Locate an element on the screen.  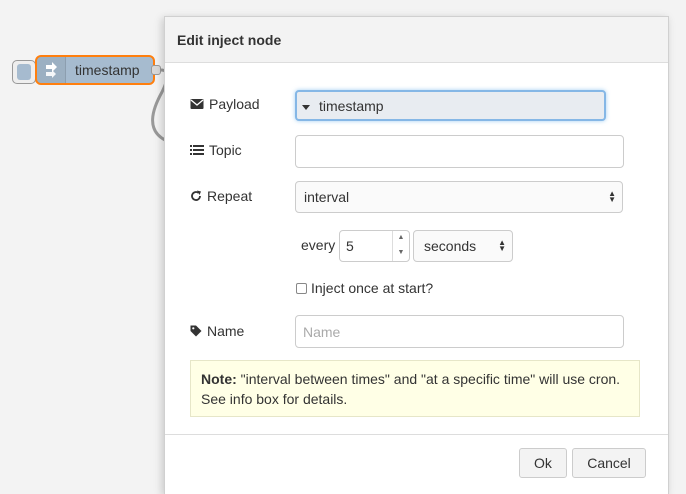
note-line2: See info box for details. is located at coordinates (274, 399).